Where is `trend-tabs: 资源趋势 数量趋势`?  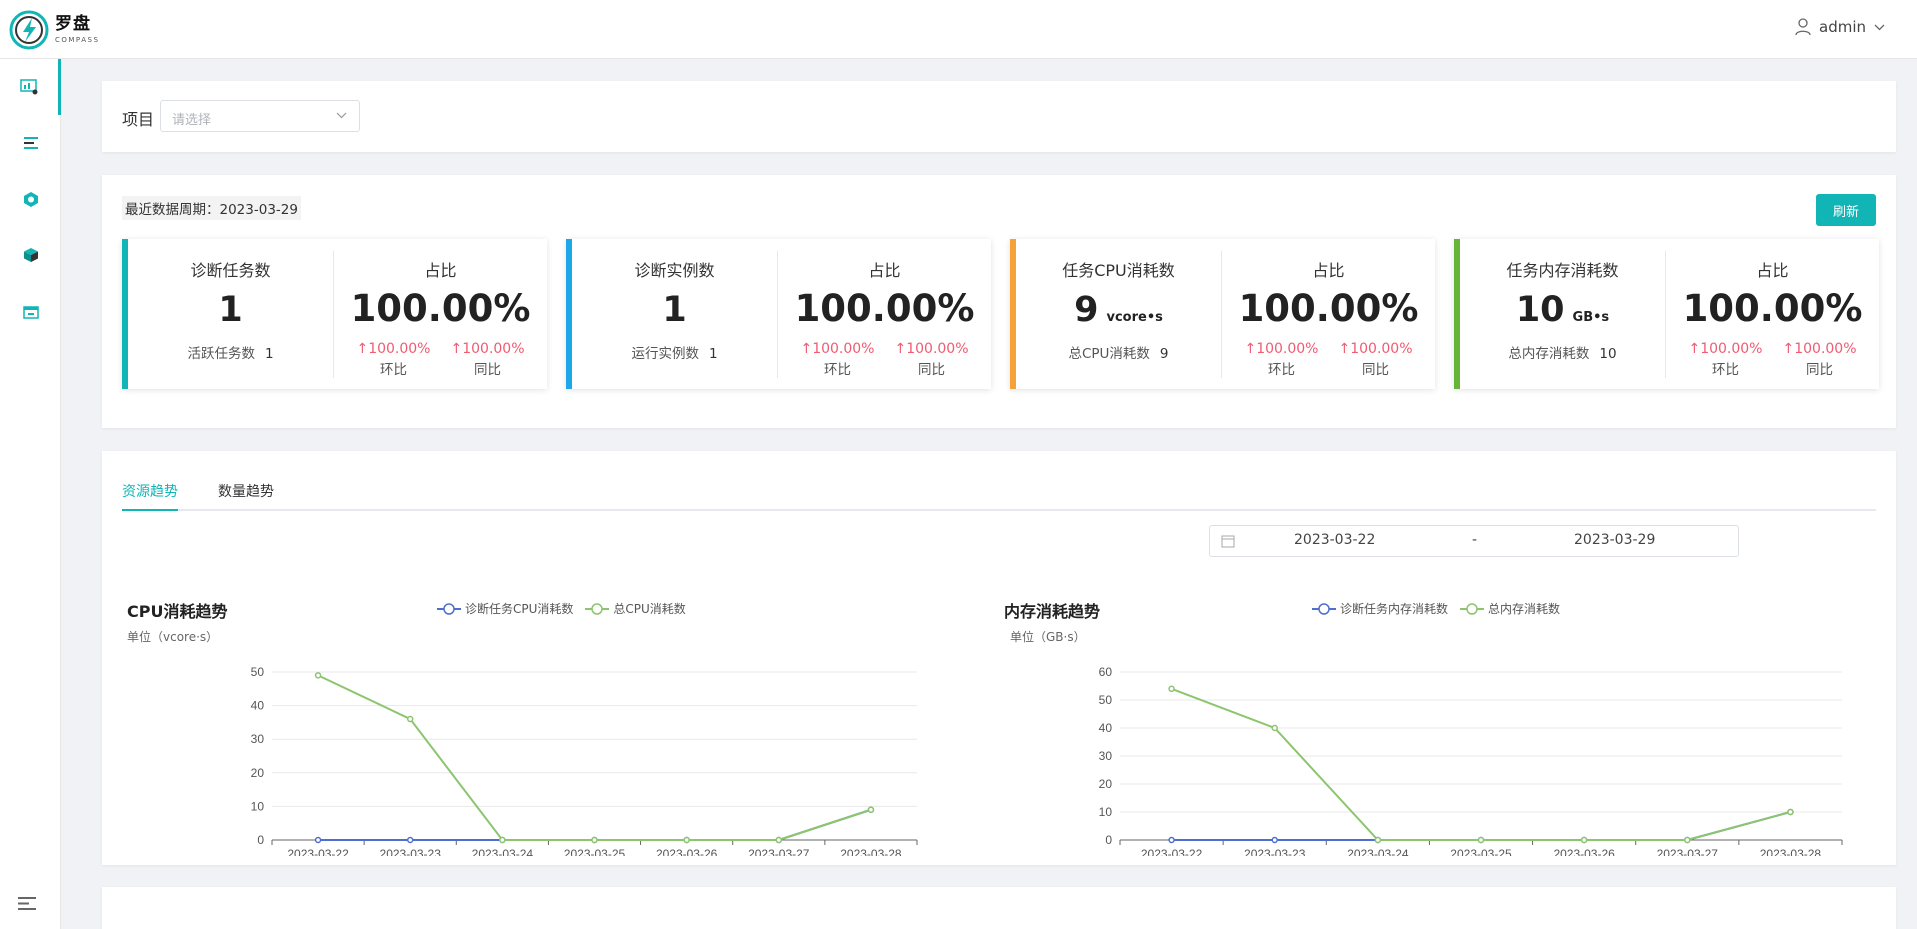
trend-tabs: 资源趋势 数量趋势 is located at coordinates (999, 496).